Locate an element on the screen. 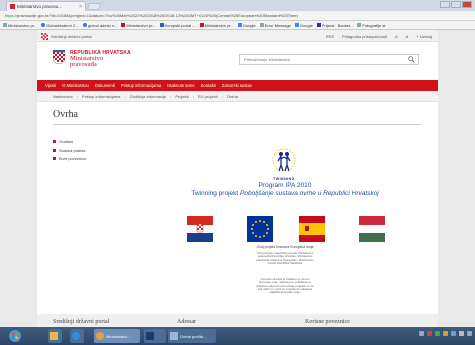 The image size is (475, 345). bookmark-item: Fotografije st is located at coordinates (371, 25).